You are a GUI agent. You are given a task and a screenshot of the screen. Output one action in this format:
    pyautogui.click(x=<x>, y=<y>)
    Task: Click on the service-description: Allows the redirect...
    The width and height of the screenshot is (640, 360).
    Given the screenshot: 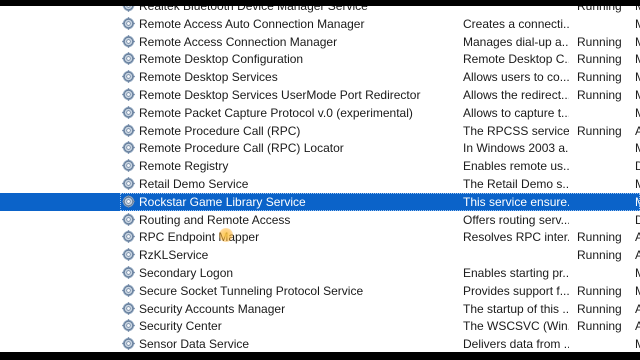 What is the action you would take?
    pyautogui.click(x=516, y=94)
    